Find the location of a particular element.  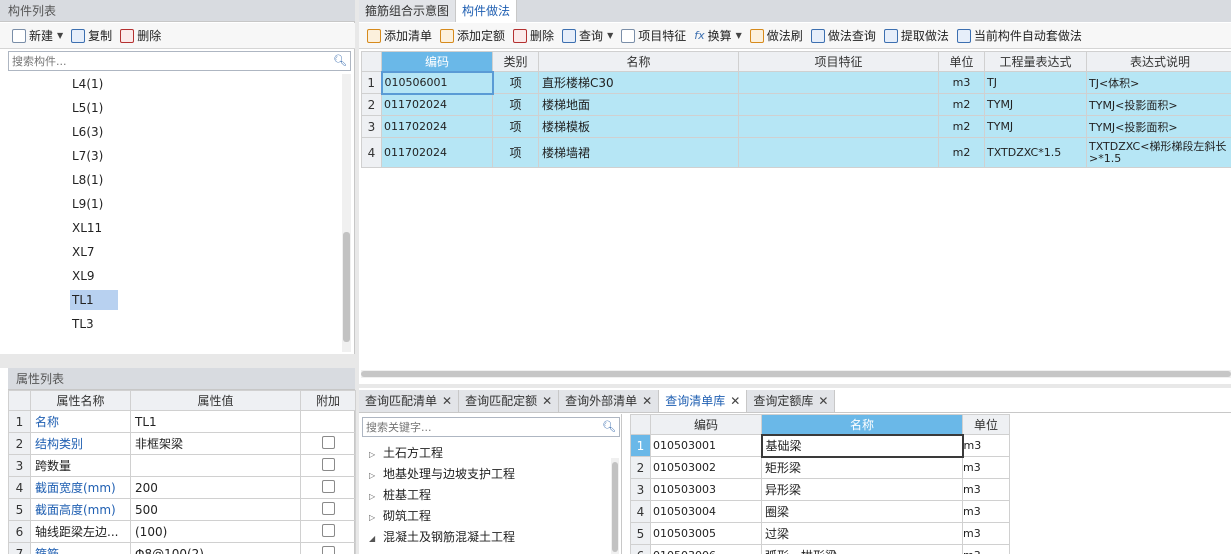

tree-item: L7(3) is located at coordinates (87, 156).